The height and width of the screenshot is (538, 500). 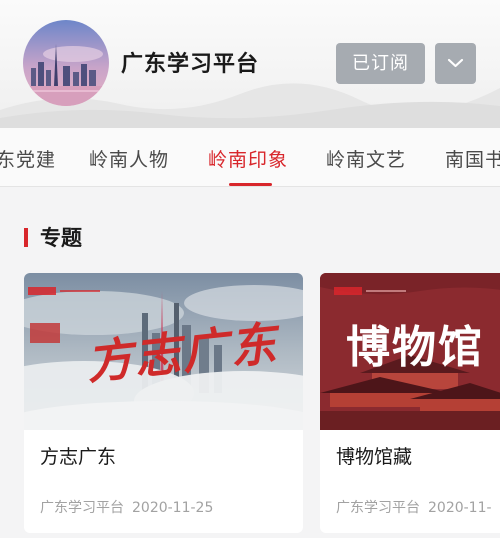 What do you see at coordinates (460, 508) in the screenshot?
I see `card-date: 2020-11-` at bounding box center [460, 508].